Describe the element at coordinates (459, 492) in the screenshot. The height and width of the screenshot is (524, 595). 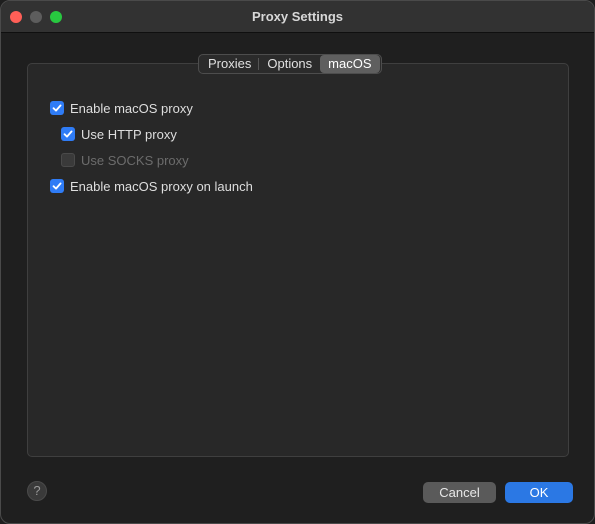
I see `cancel-button: Cancel` at that location.